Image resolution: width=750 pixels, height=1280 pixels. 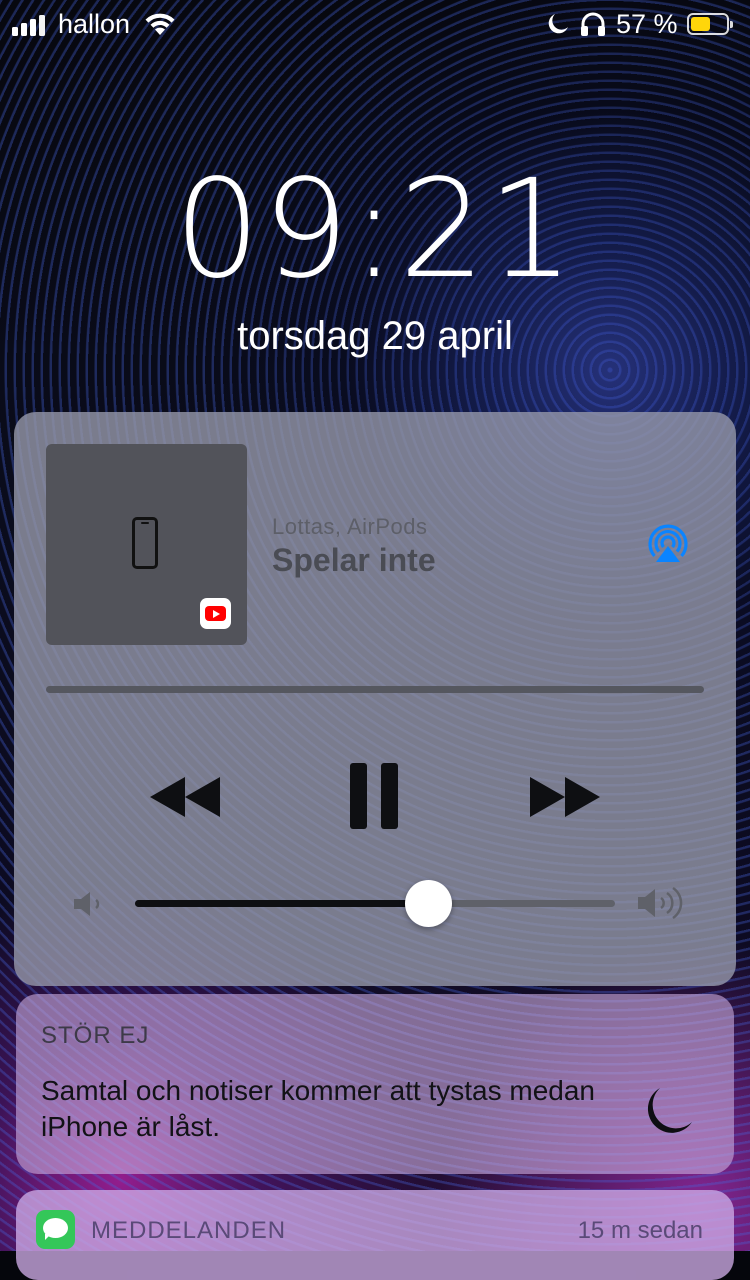 I want to click on messages-icon, so click(x=55, y=1229).